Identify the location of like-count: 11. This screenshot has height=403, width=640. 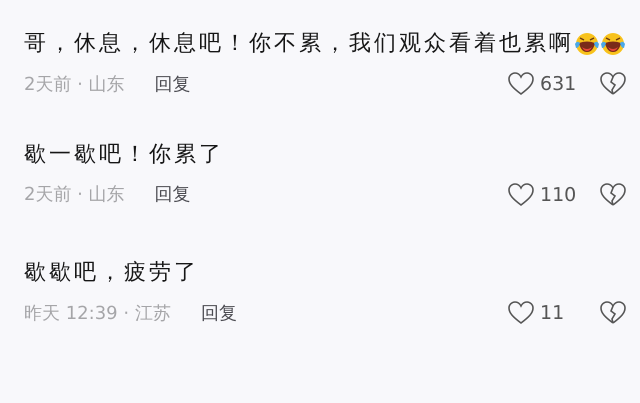
(553, 313).